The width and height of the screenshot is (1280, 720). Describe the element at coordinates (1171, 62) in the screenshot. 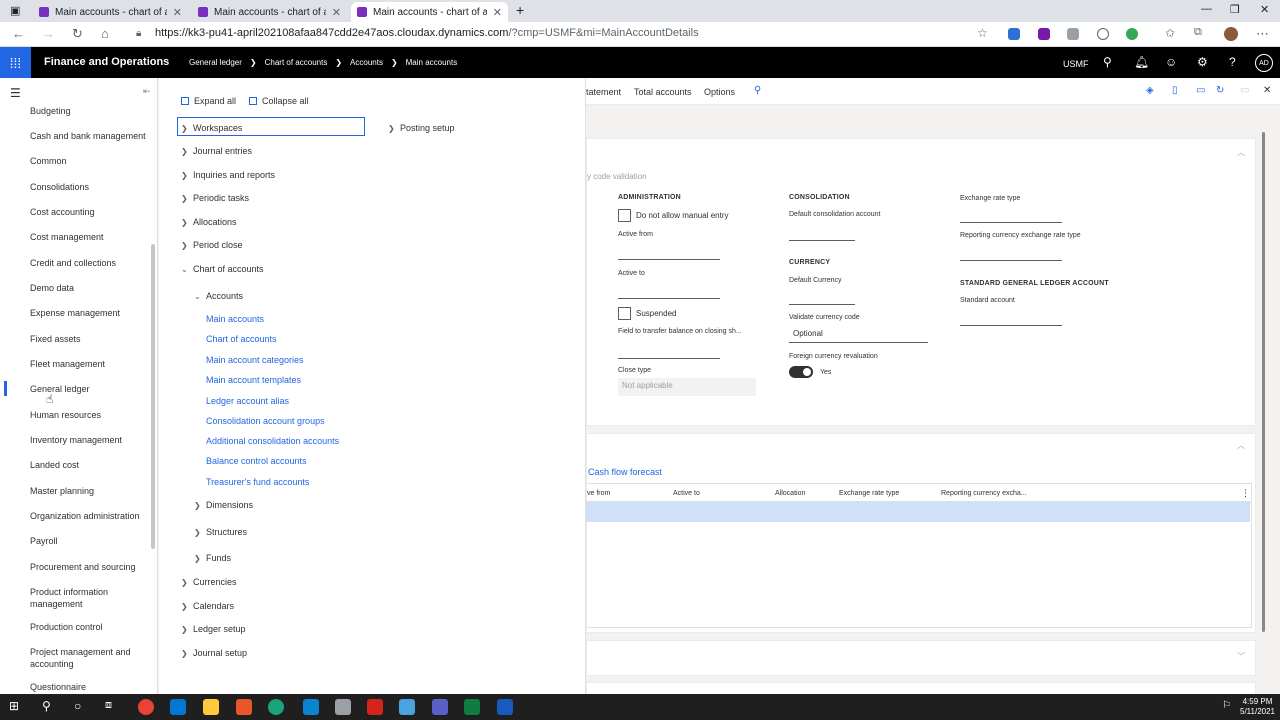

I see `feedback-smiley-icon: ☺` at that location.